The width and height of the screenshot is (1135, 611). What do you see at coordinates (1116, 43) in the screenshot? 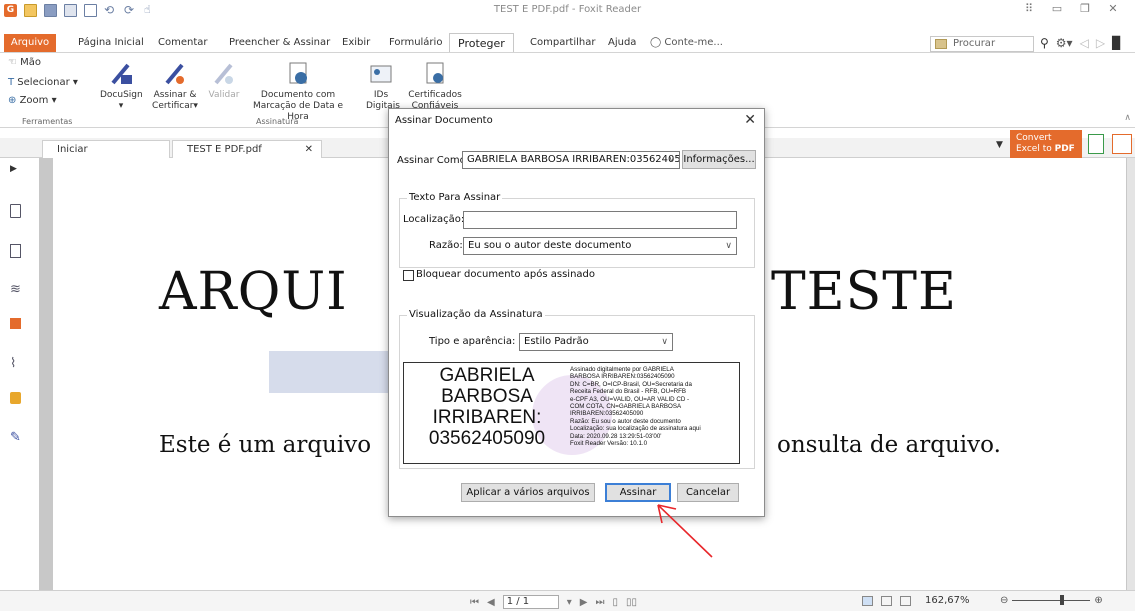
I see `bookmark-icon: ▉` at bounding box center [1116, 43].